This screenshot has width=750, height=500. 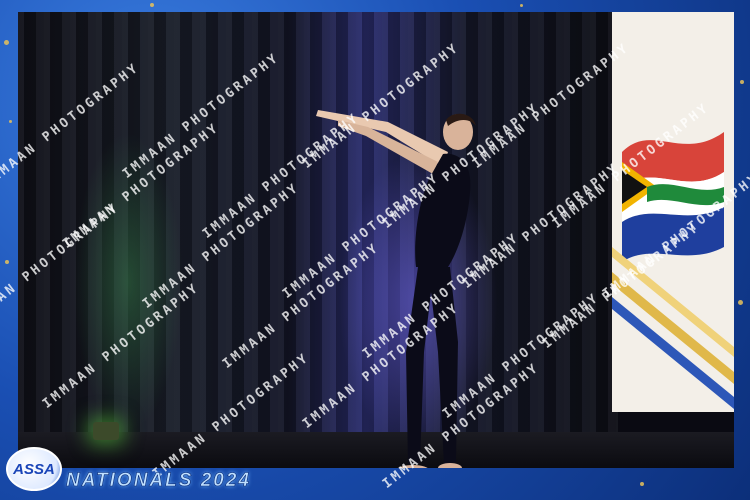 What do you see at coordinates (673, 212) in the screenshot?
I see `flag-banner` at bounding box center [673, 212].